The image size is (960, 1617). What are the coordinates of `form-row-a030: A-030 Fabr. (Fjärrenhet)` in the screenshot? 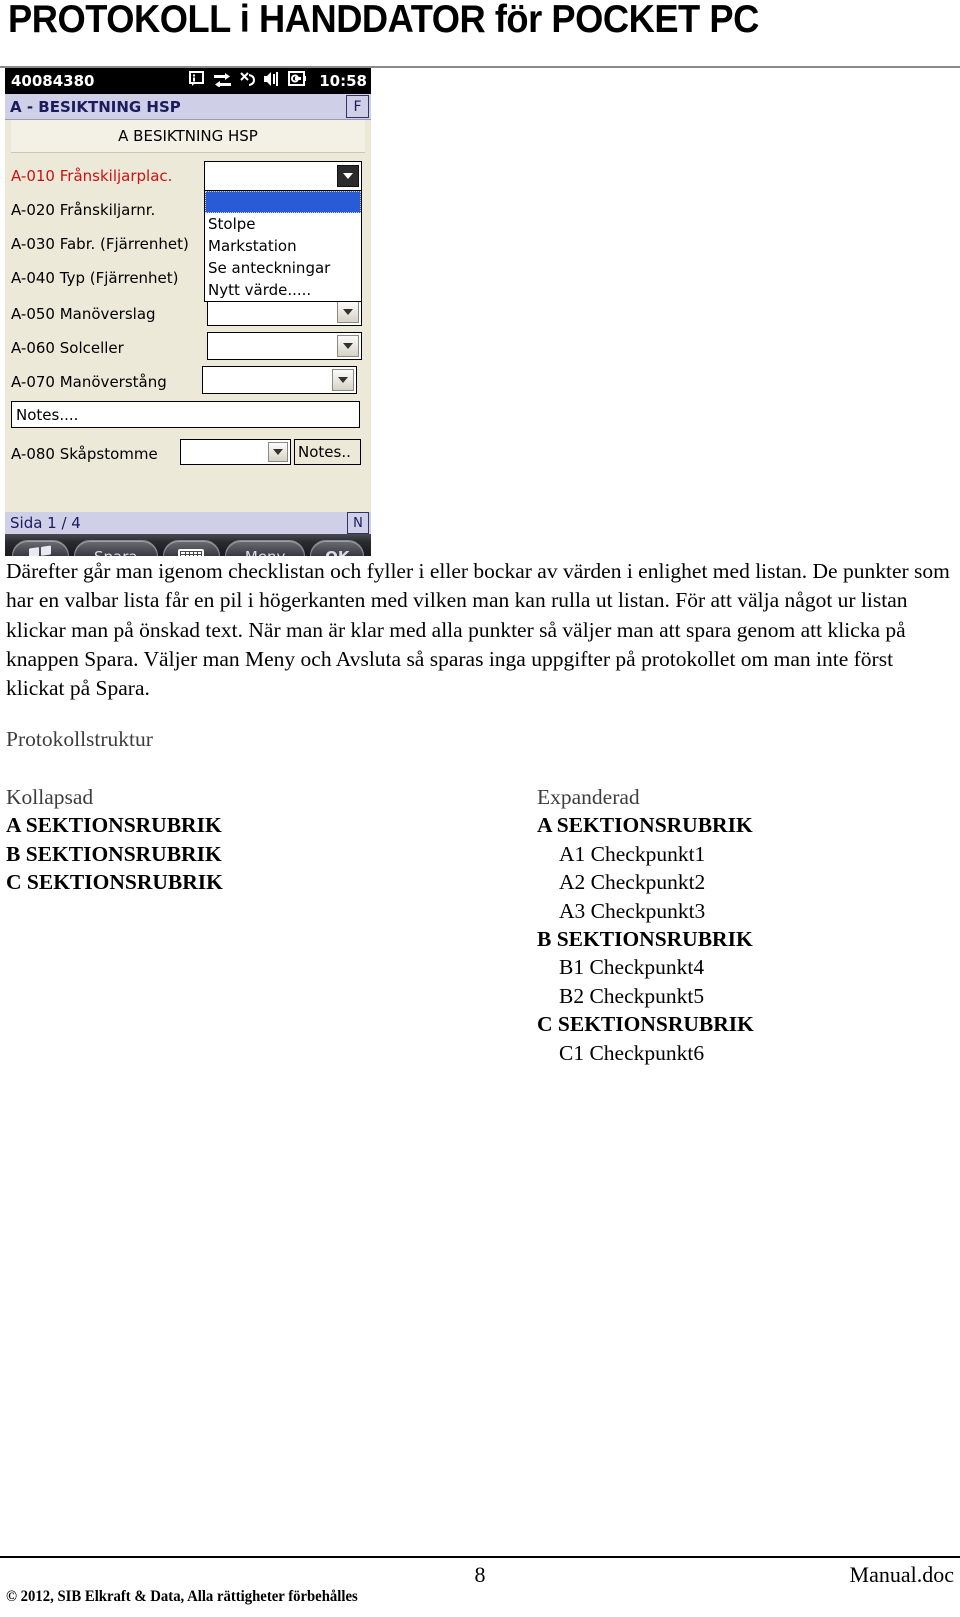 It's located at (100, 244).